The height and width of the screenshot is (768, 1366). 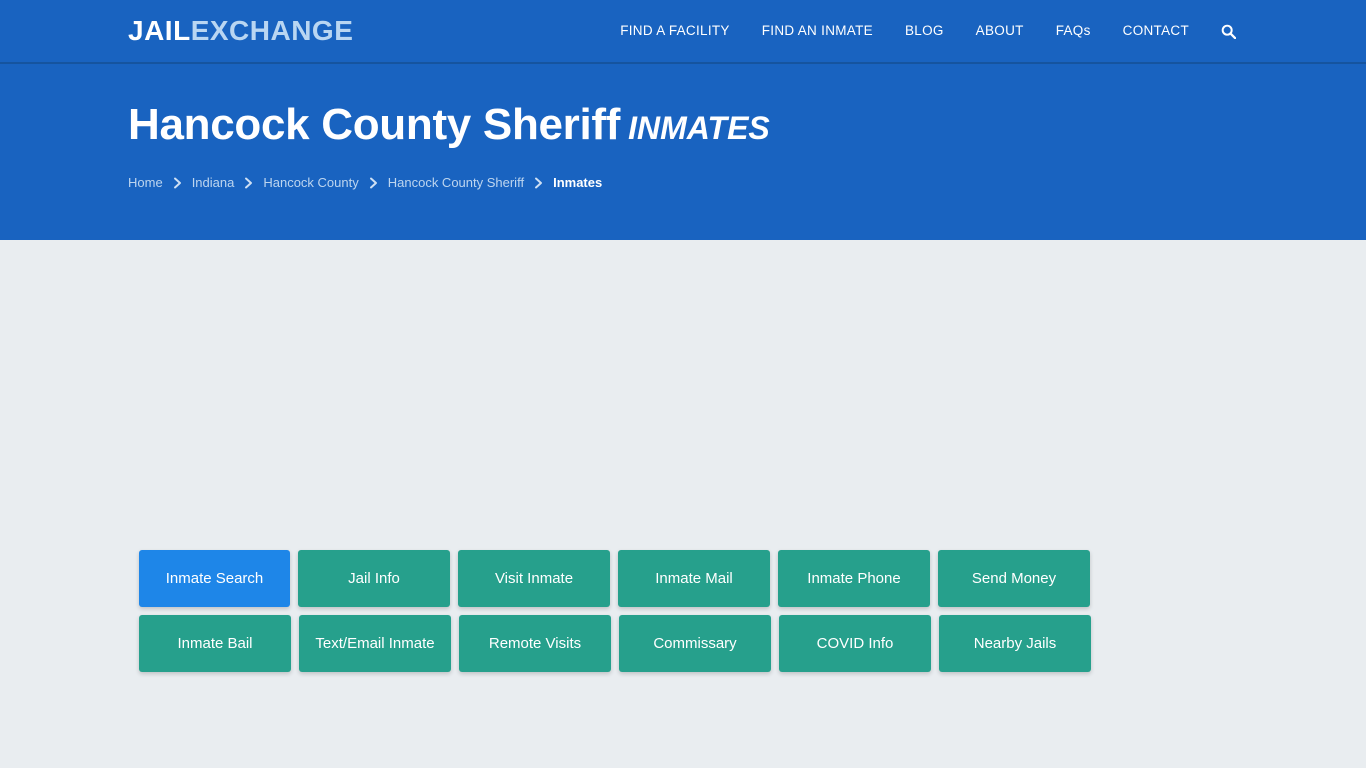 What do you see at coordinates (695, 643) in the screenshot?
I see `tab-commissary: Commissary` at bounding box center [695, 643].